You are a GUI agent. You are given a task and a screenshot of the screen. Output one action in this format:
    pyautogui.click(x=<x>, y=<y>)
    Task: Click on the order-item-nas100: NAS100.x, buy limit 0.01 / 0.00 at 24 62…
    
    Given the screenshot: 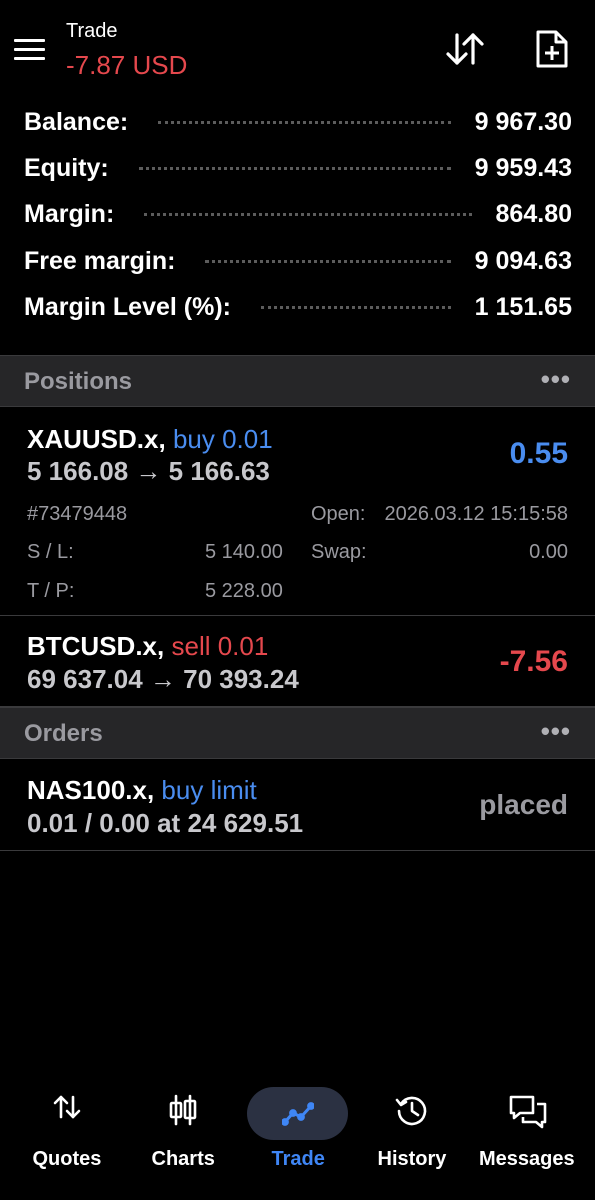 What is the action you would take?
    pyautogui.click(x=297, y=805)
    